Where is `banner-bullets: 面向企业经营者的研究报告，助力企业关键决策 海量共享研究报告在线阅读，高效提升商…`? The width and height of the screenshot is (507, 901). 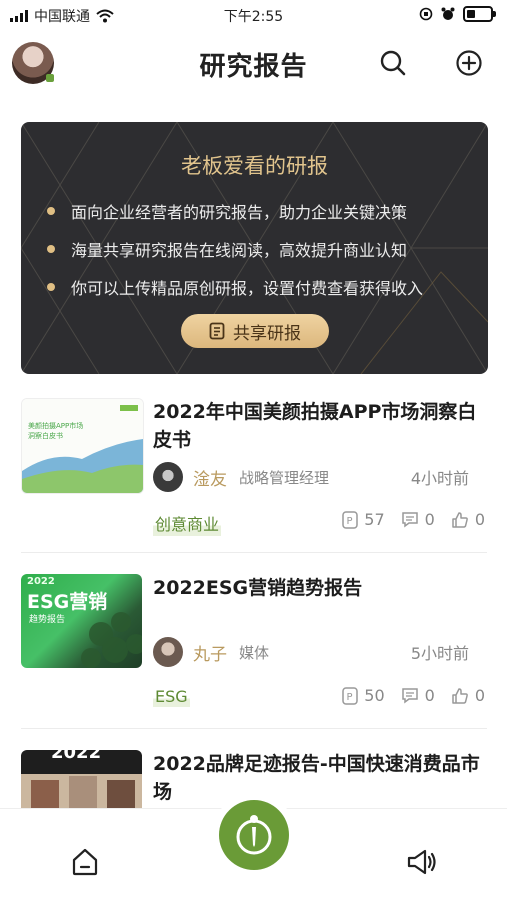
banner-bullets: 面向企业经营者的研究报告，助力企业关键决策 海量共享研究报告在线阅读，高效提升商… is located at coordinates (235, 249).